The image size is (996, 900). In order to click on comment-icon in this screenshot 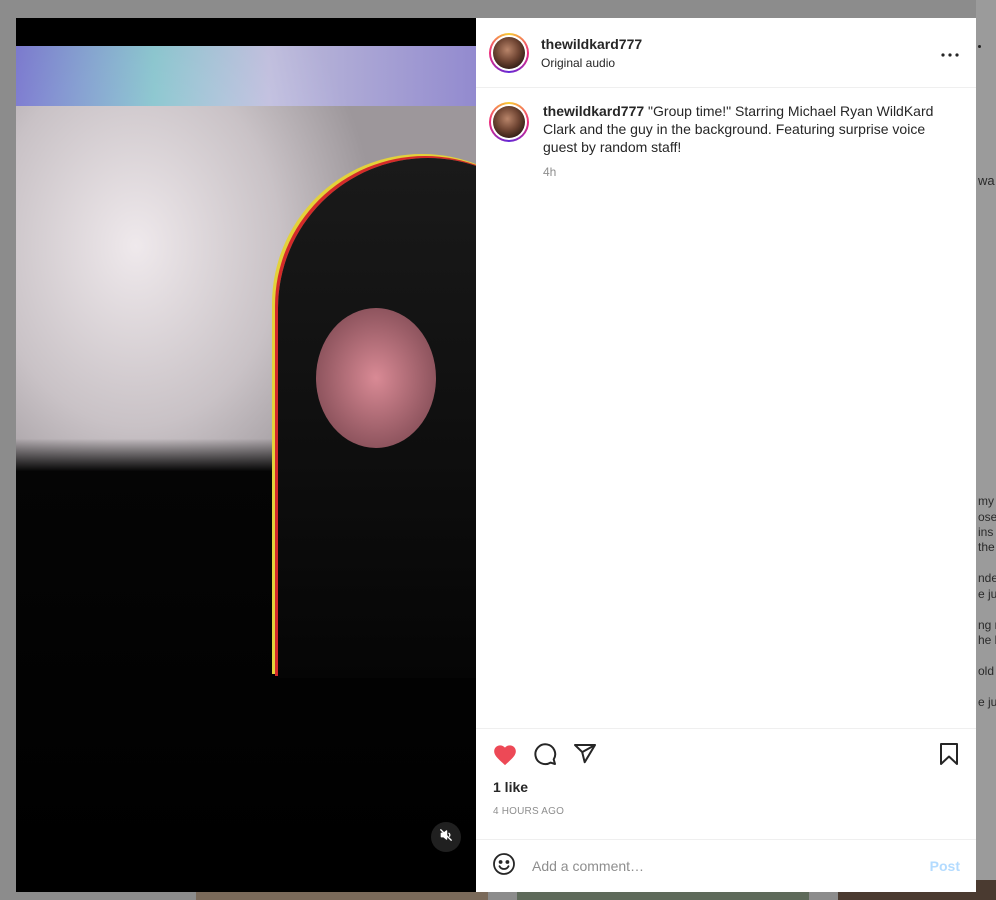, I will do `click(545, 756)`.